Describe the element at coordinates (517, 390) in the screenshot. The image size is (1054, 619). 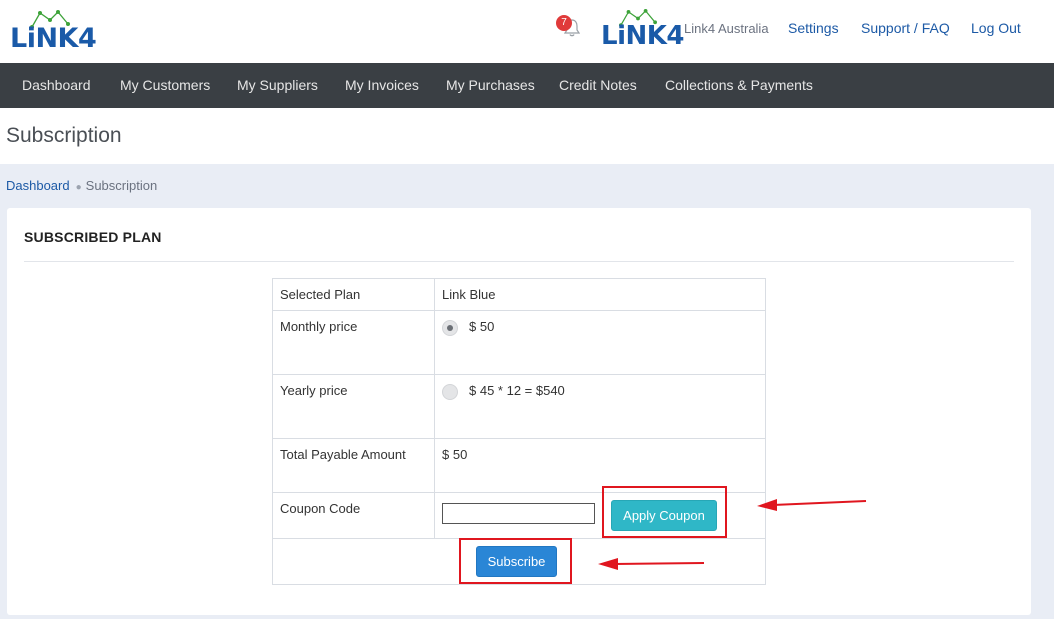
I see `yearly-price-value: $ 45 * 12 = $540` at that location.